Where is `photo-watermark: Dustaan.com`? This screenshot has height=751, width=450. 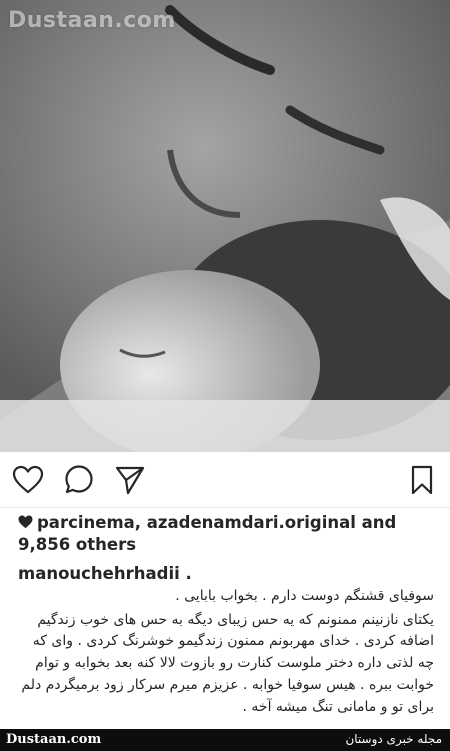 photo-watermark: Dustaan.com is located at coordinates (92, 20).